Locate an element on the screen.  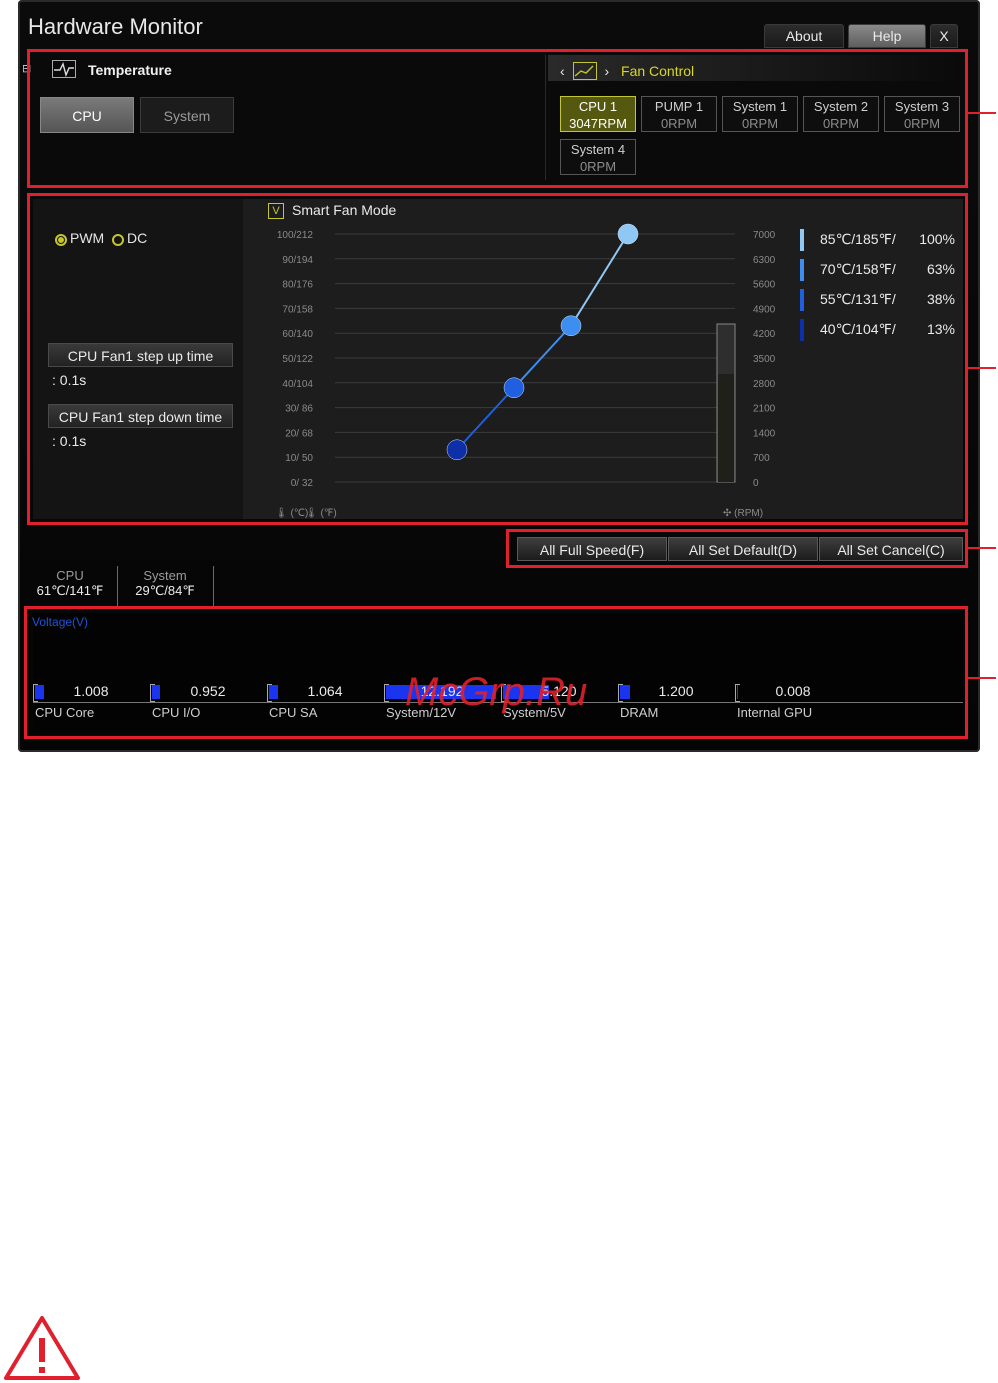
readout-name: System is located at coordinates (165, 575).